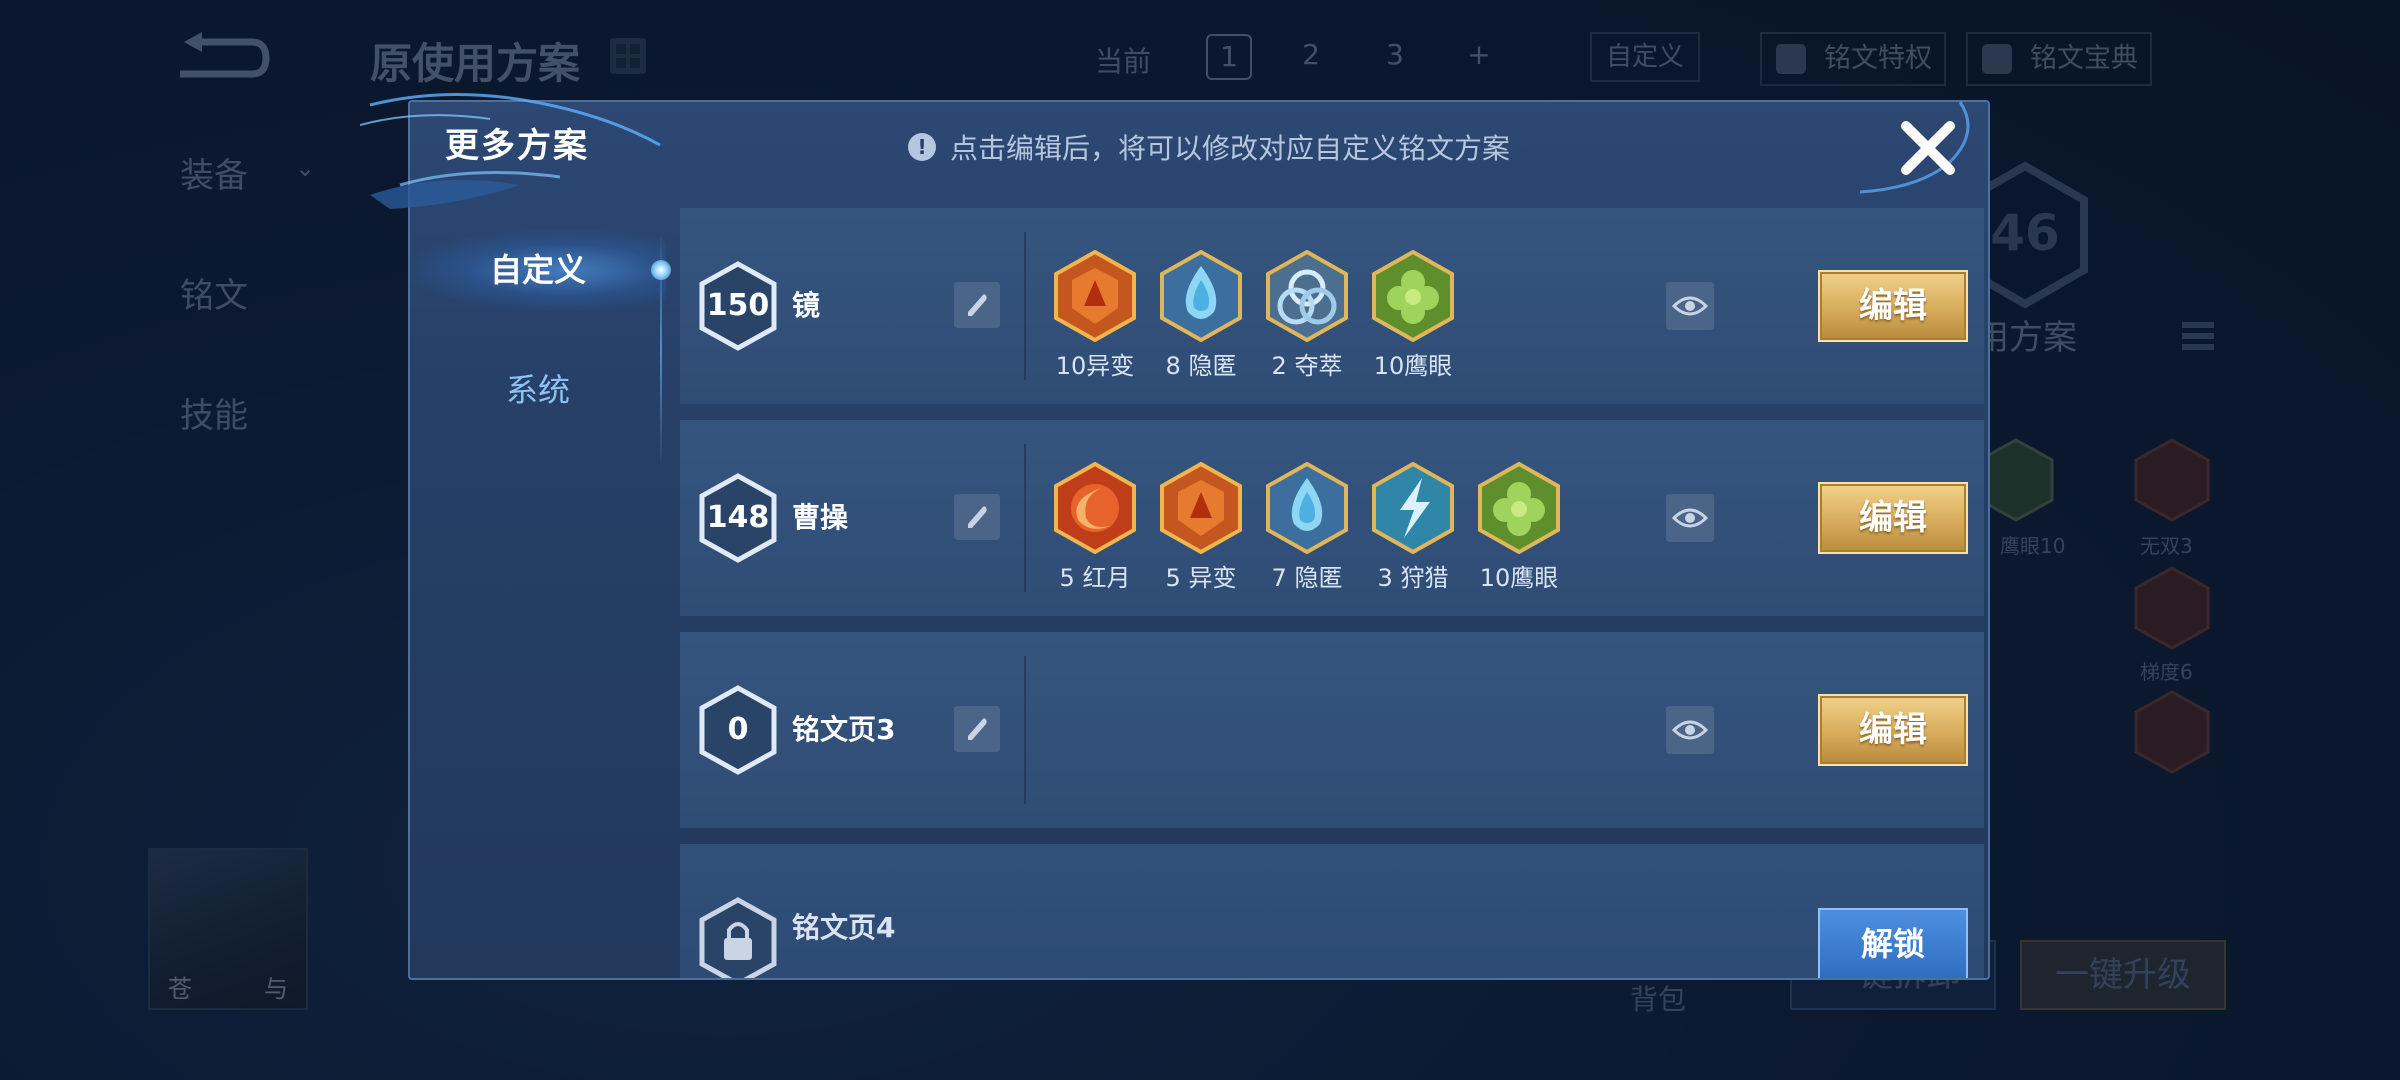 The height and width of the screenshot is (1080, 2400). I want to click on page-2-button: 2, so click(1311, 57).